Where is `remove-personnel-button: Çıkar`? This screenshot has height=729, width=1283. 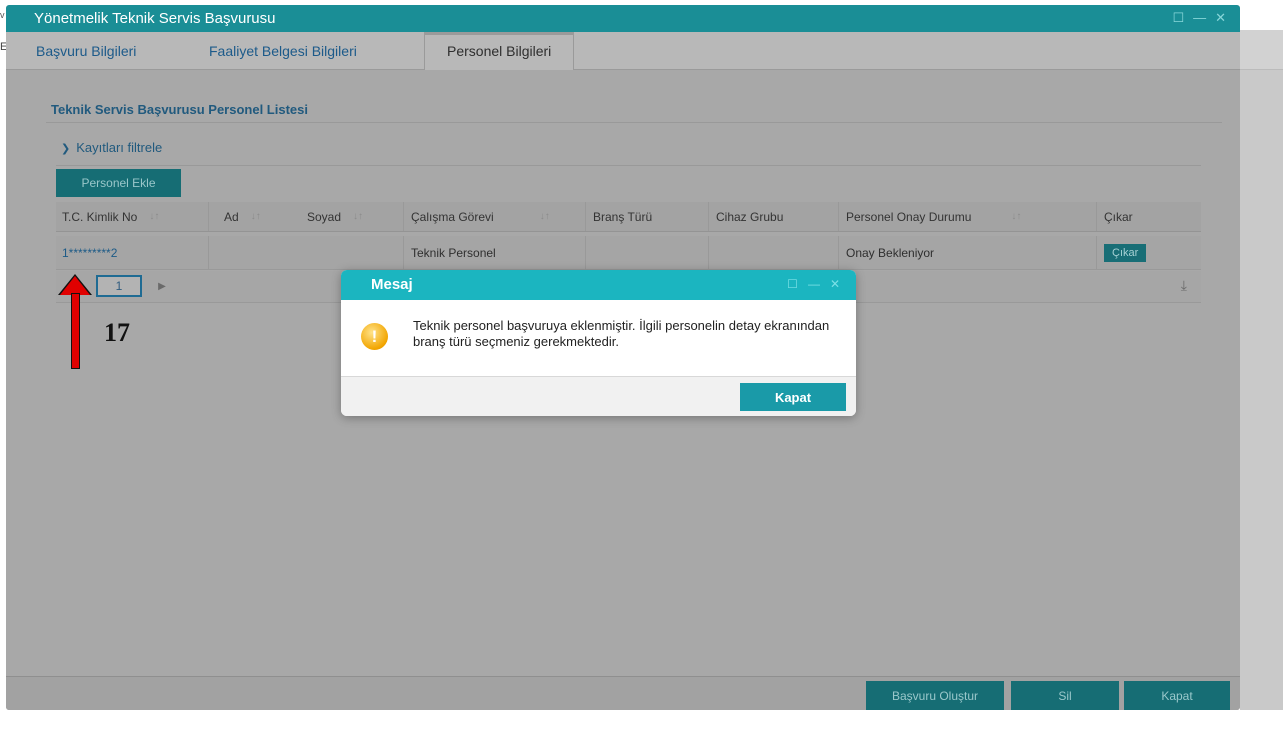 remove-personnel-button: Çıkar is located at coordinates (1125, 252).